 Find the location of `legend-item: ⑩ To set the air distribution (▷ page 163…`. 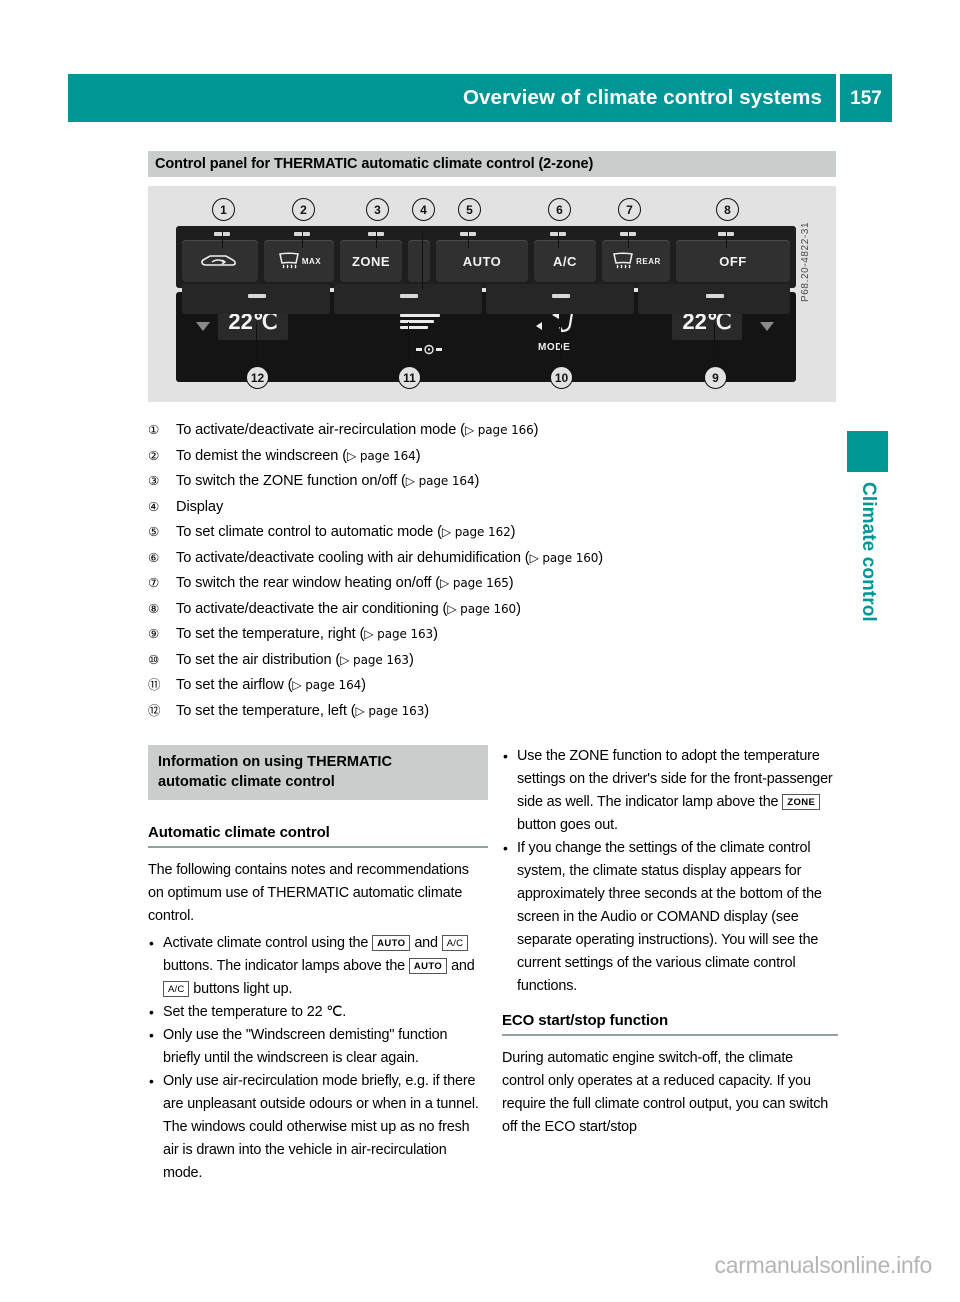

legend-item: ⑩ To set the air distribution (▷ page 163… is located at coordinates (493, 660).